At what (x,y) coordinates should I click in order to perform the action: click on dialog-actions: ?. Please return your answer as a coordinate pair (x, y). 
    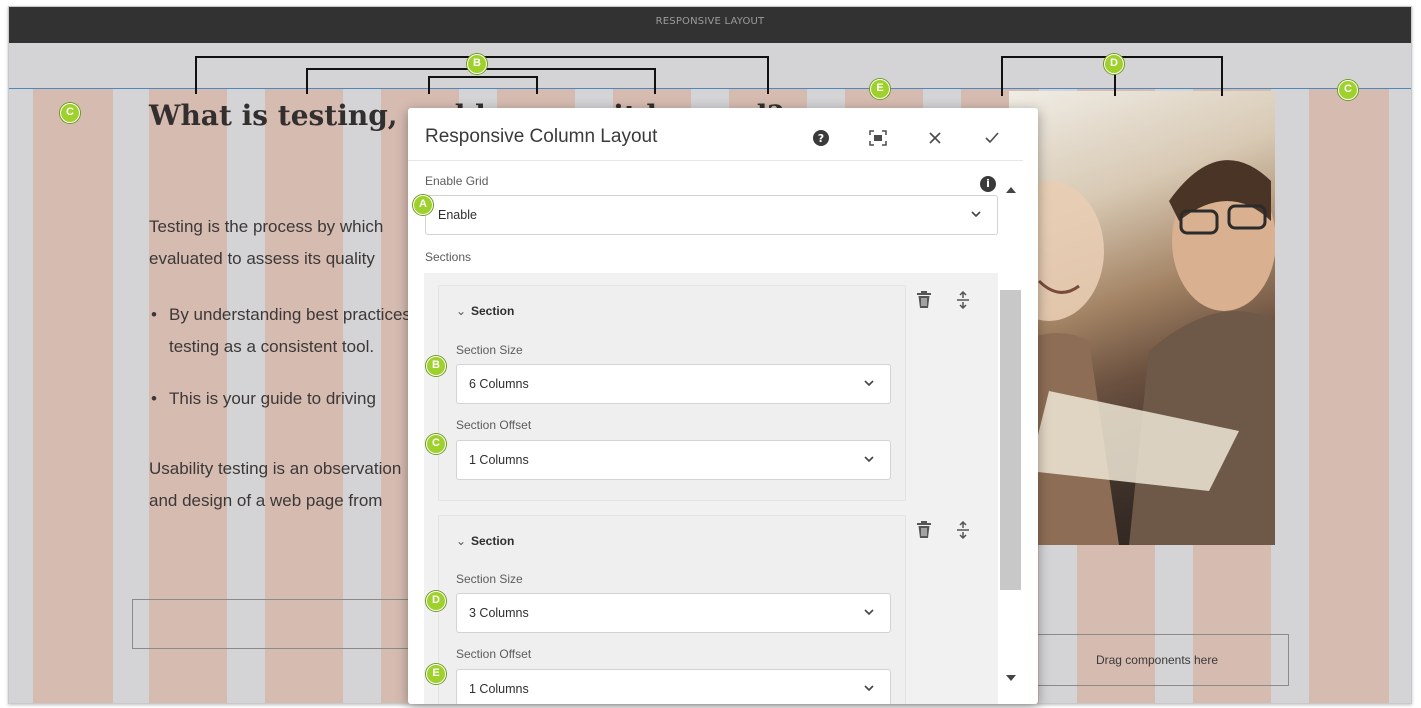
    Looking at the image, I should click on (906, 138).